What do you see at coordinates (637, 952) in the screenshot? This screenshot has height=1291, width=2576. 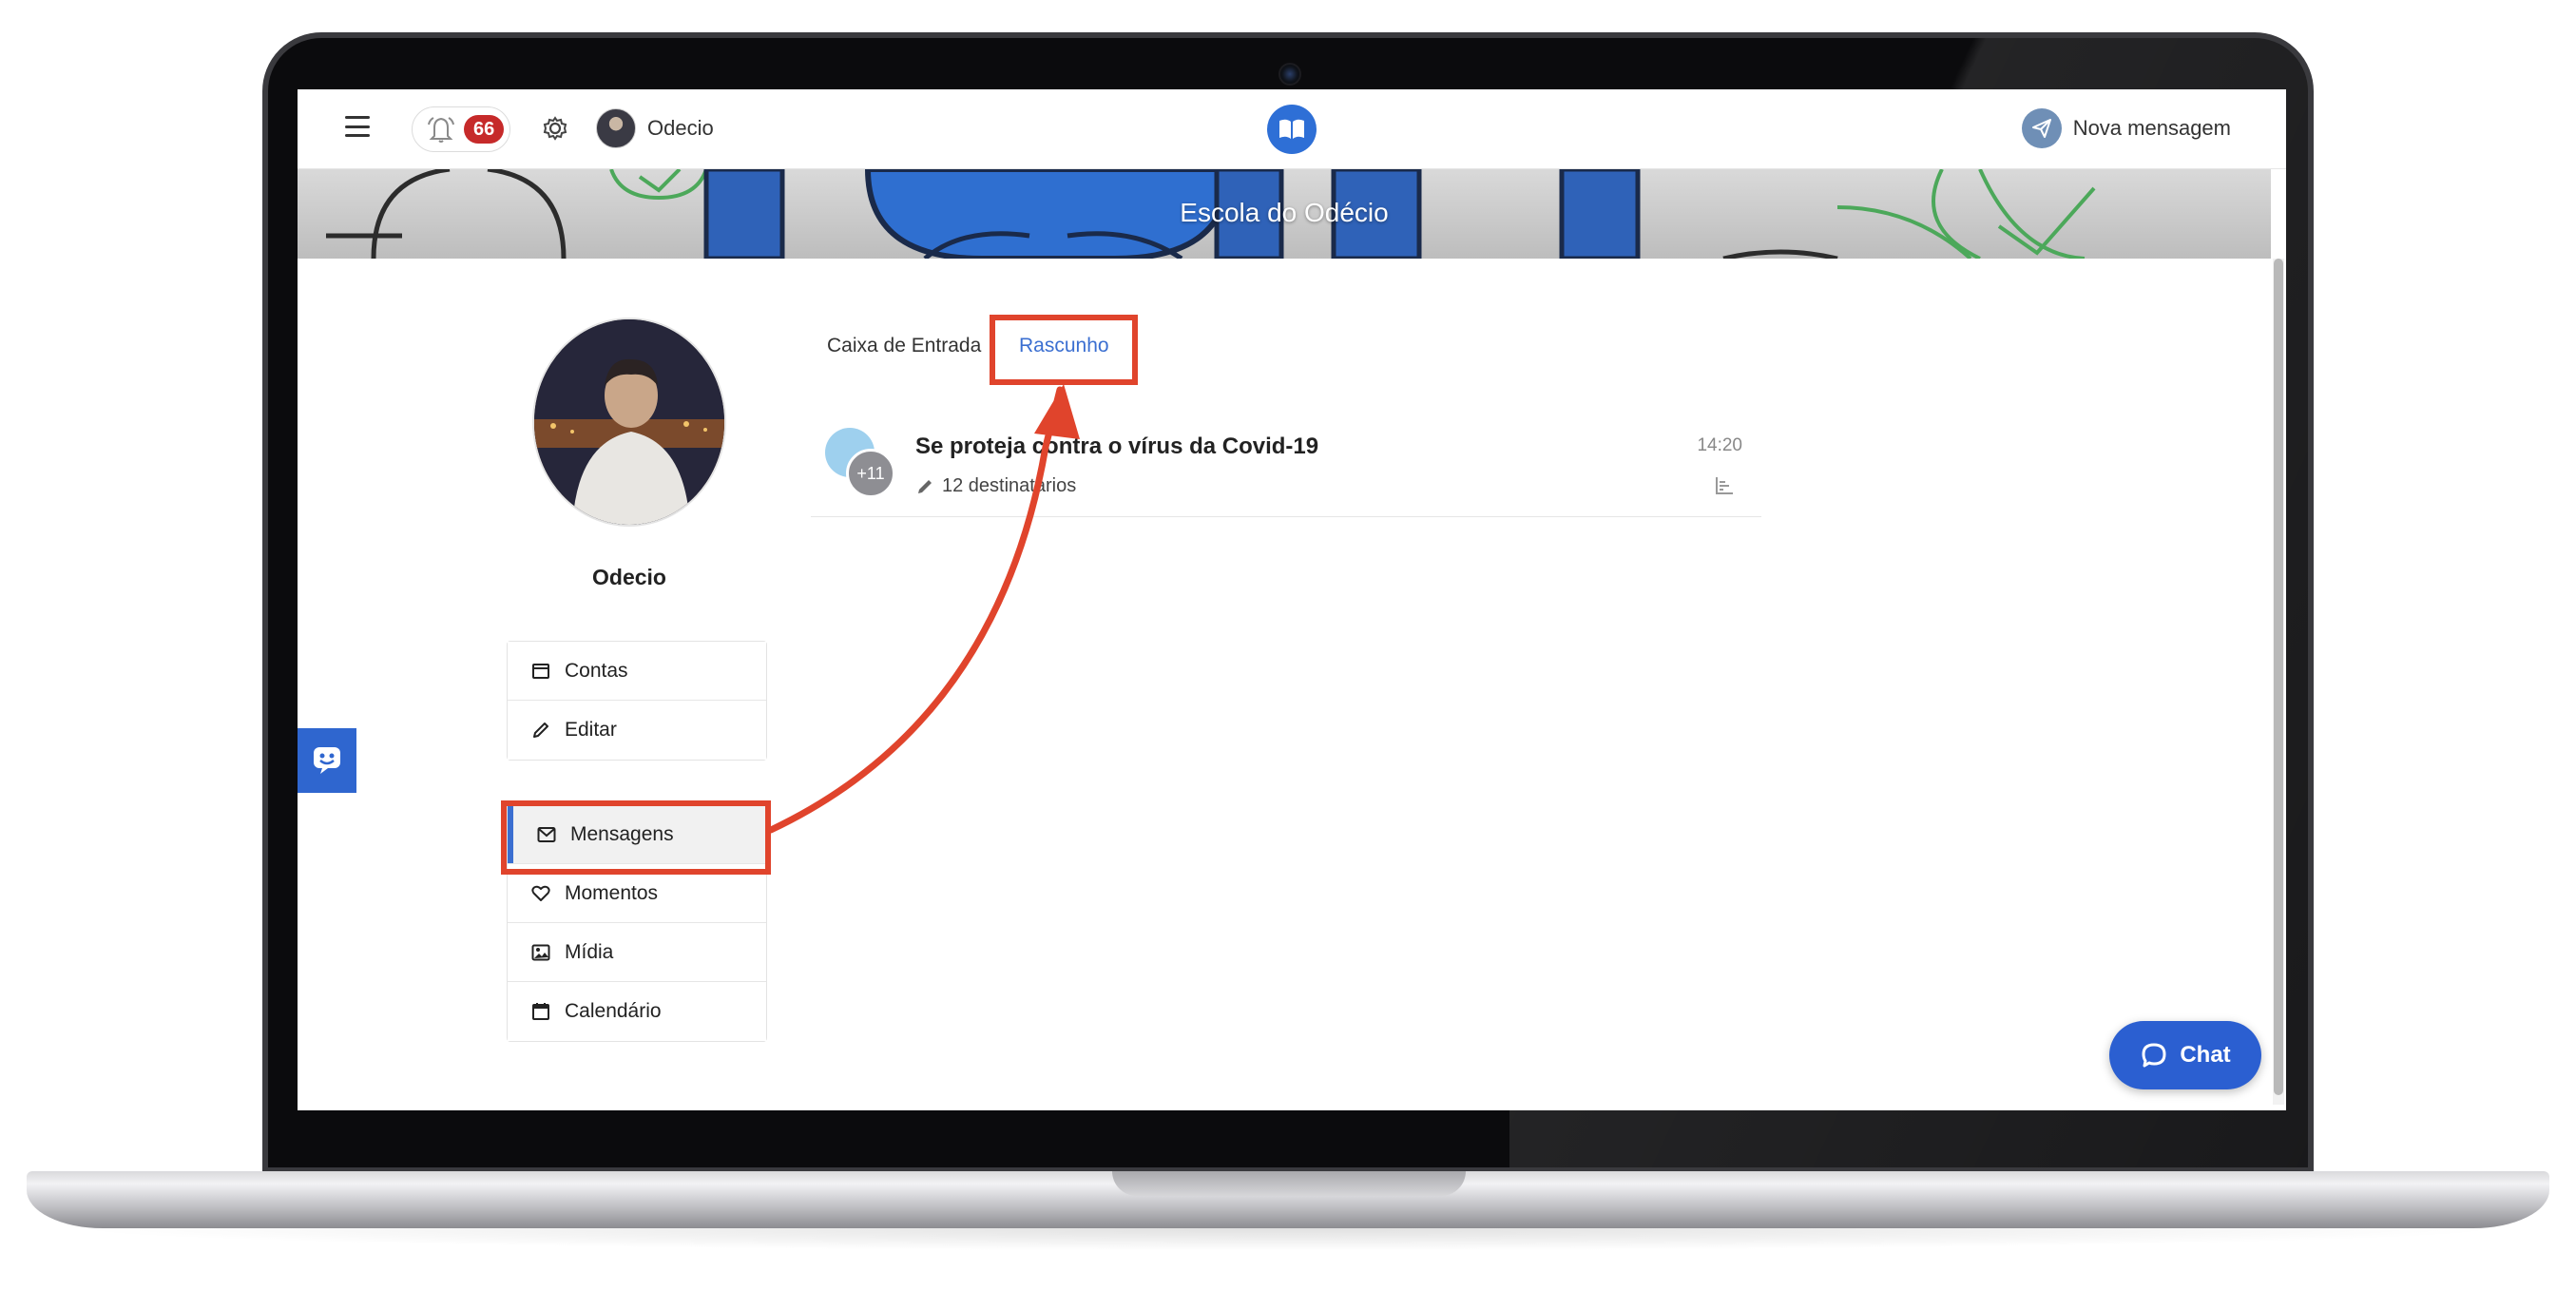 I see `menu-item-midia: Mídia` at bounding box center [637, 952].